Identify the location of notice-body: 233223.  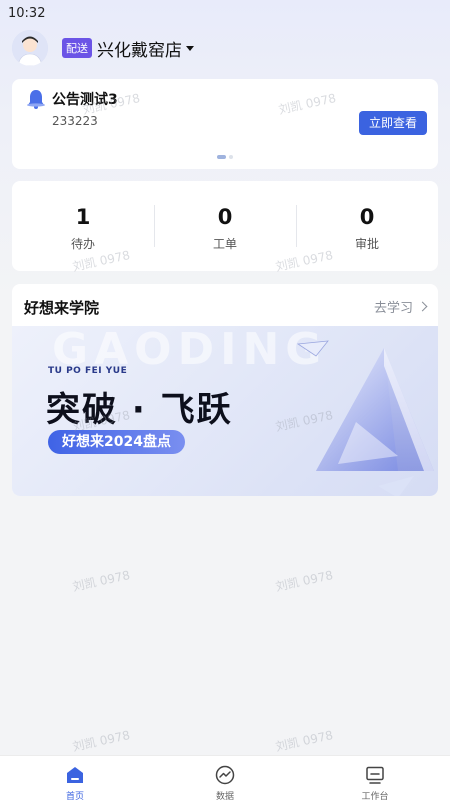
(75, 121).